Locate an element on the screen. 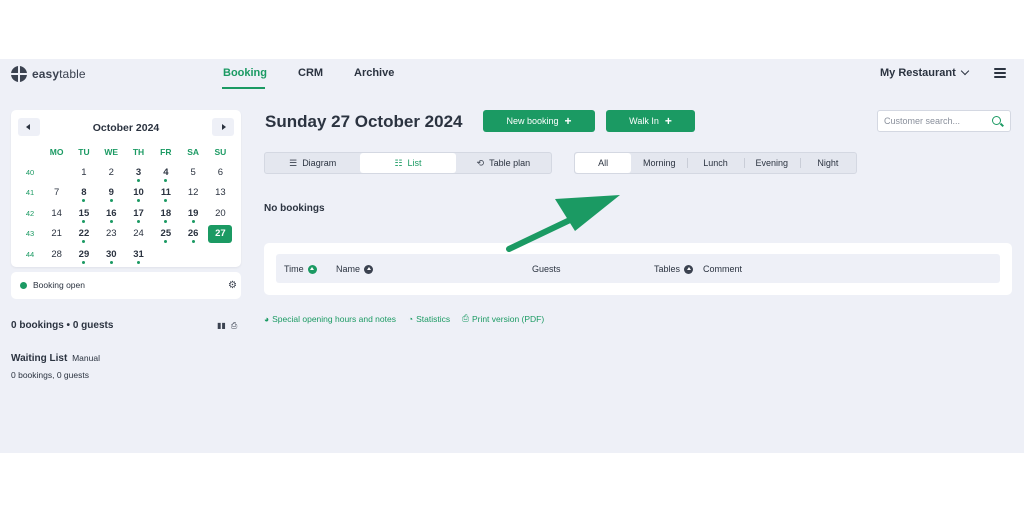  calendar-day: 8 is located at coordinates (83, 193).